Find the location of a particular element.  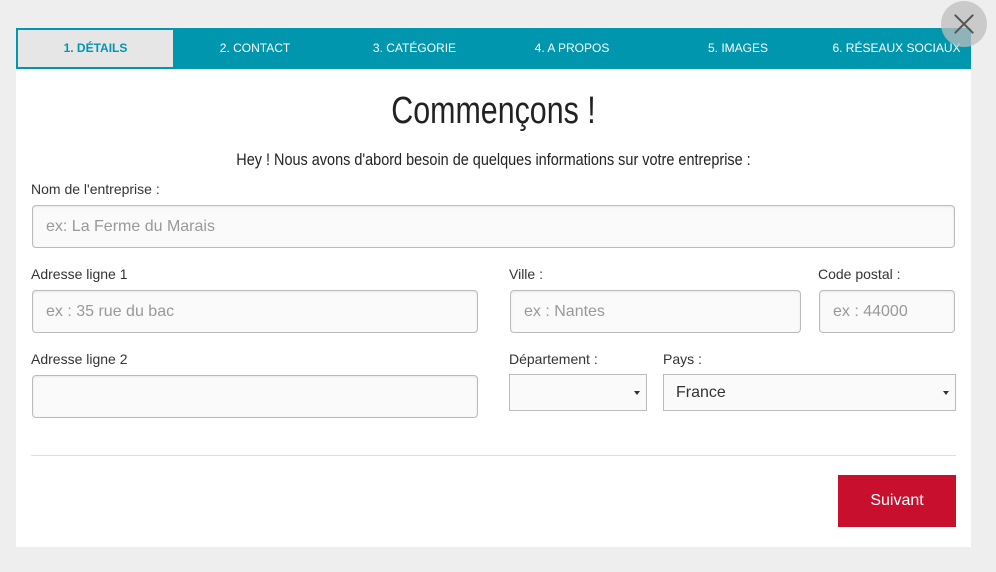

department-select is located at coordinates (578, 392).